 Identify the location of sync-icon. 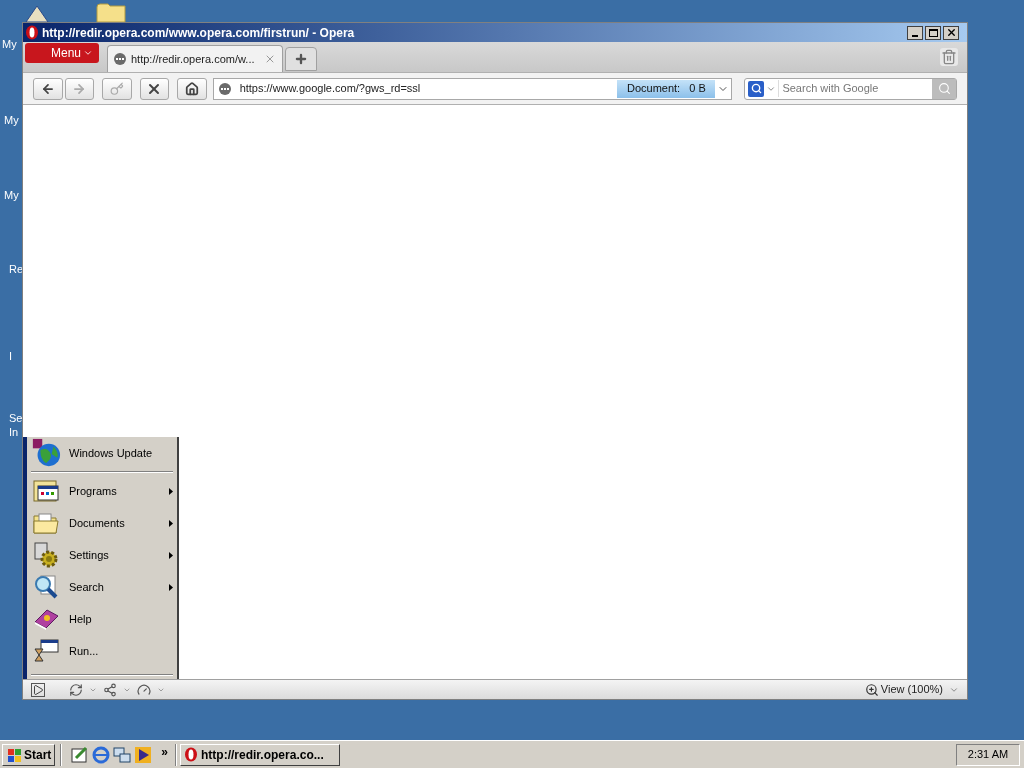
(76, 689).